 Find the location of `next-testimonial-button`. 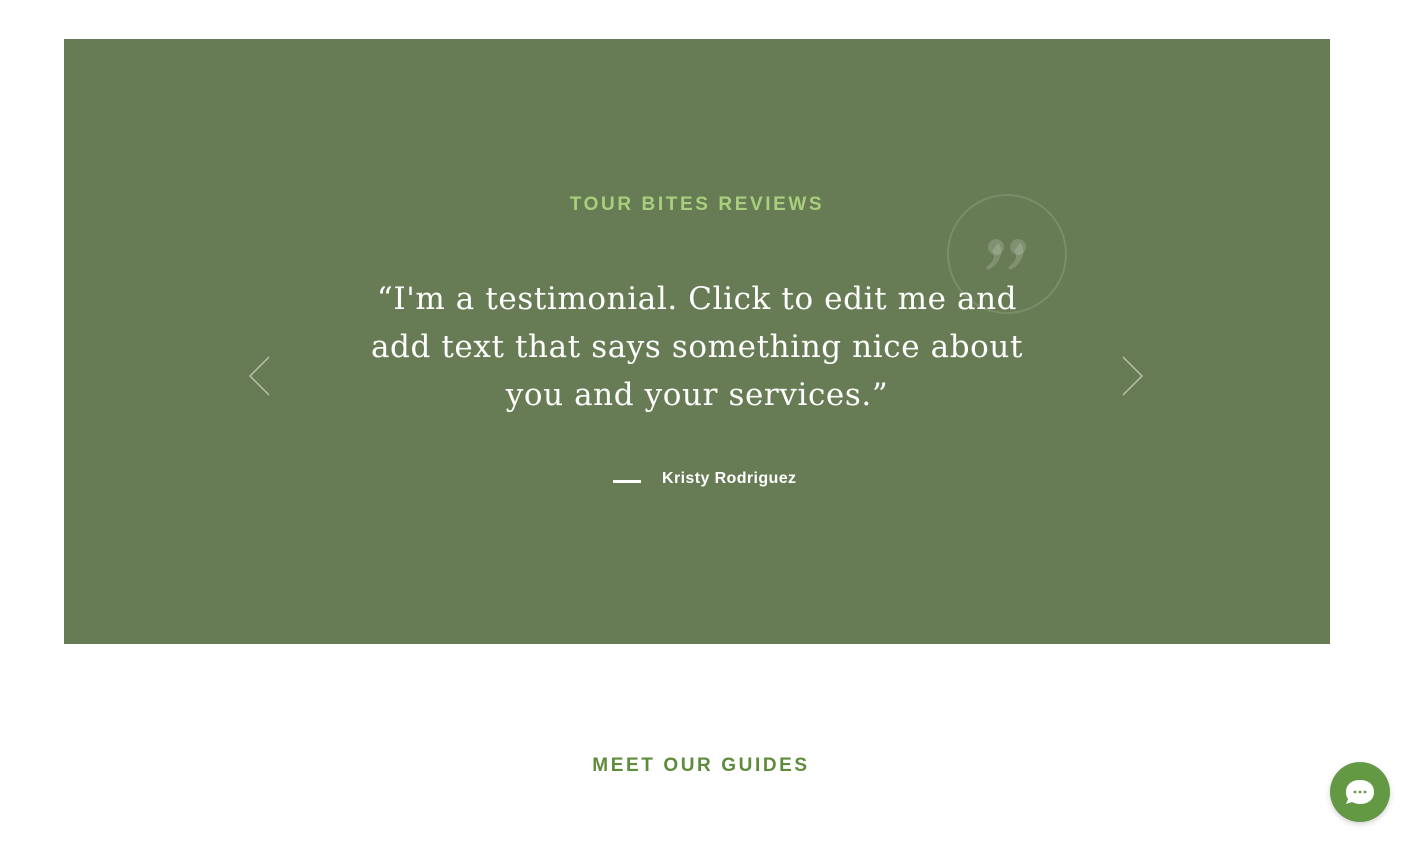

next-testimonial-button is located at coordinates (1132, 377).